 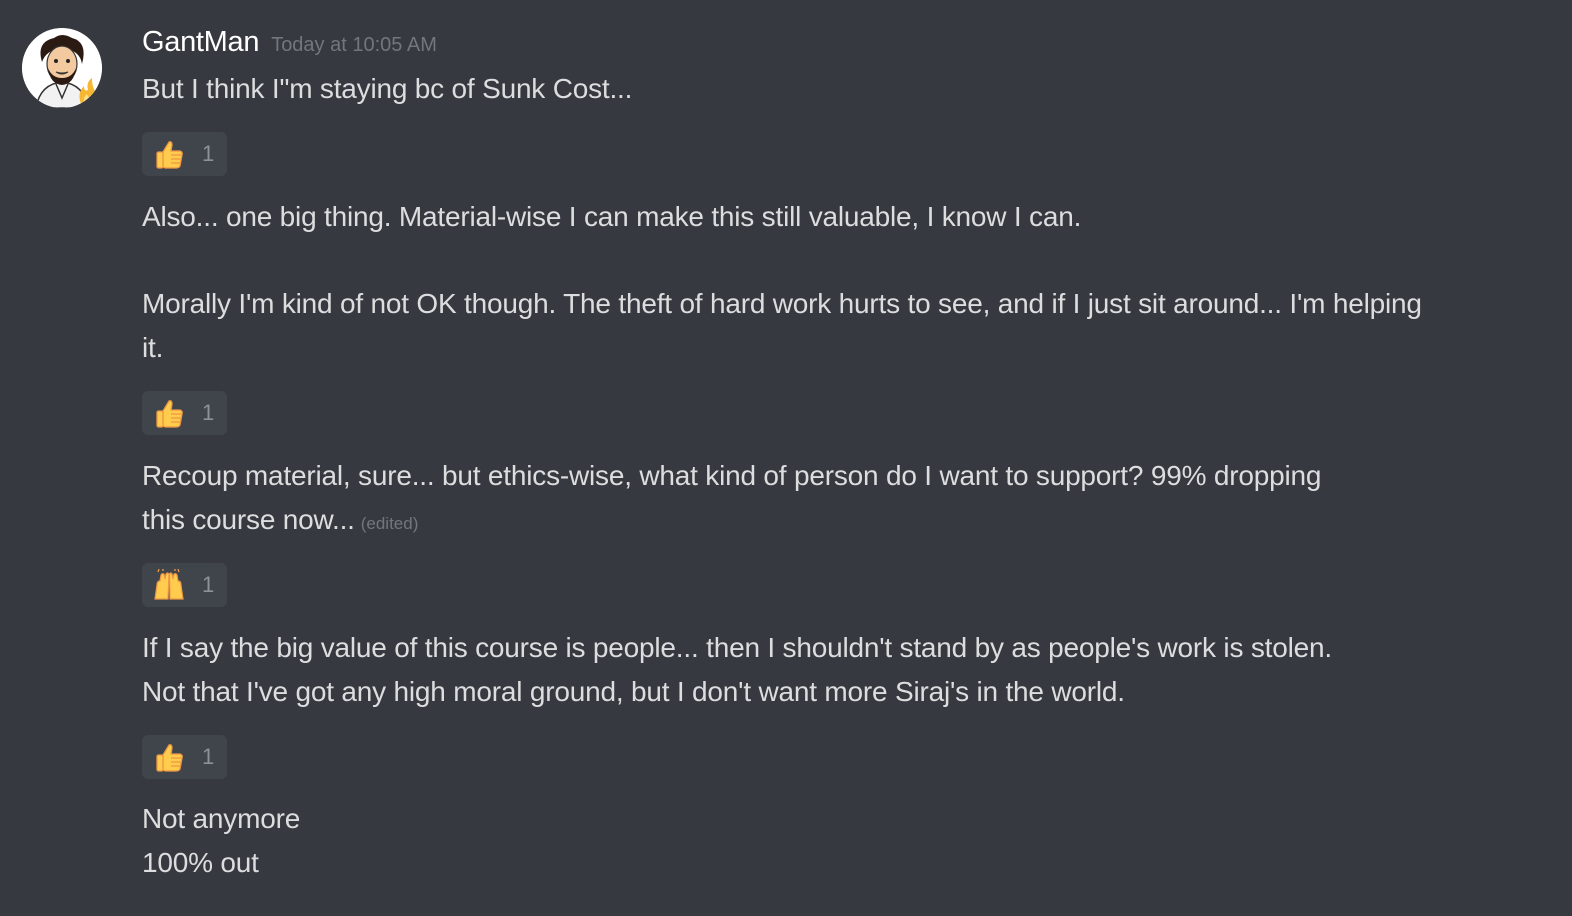 I want to click on message-line: Not anymore, so click(x=221, y=818).